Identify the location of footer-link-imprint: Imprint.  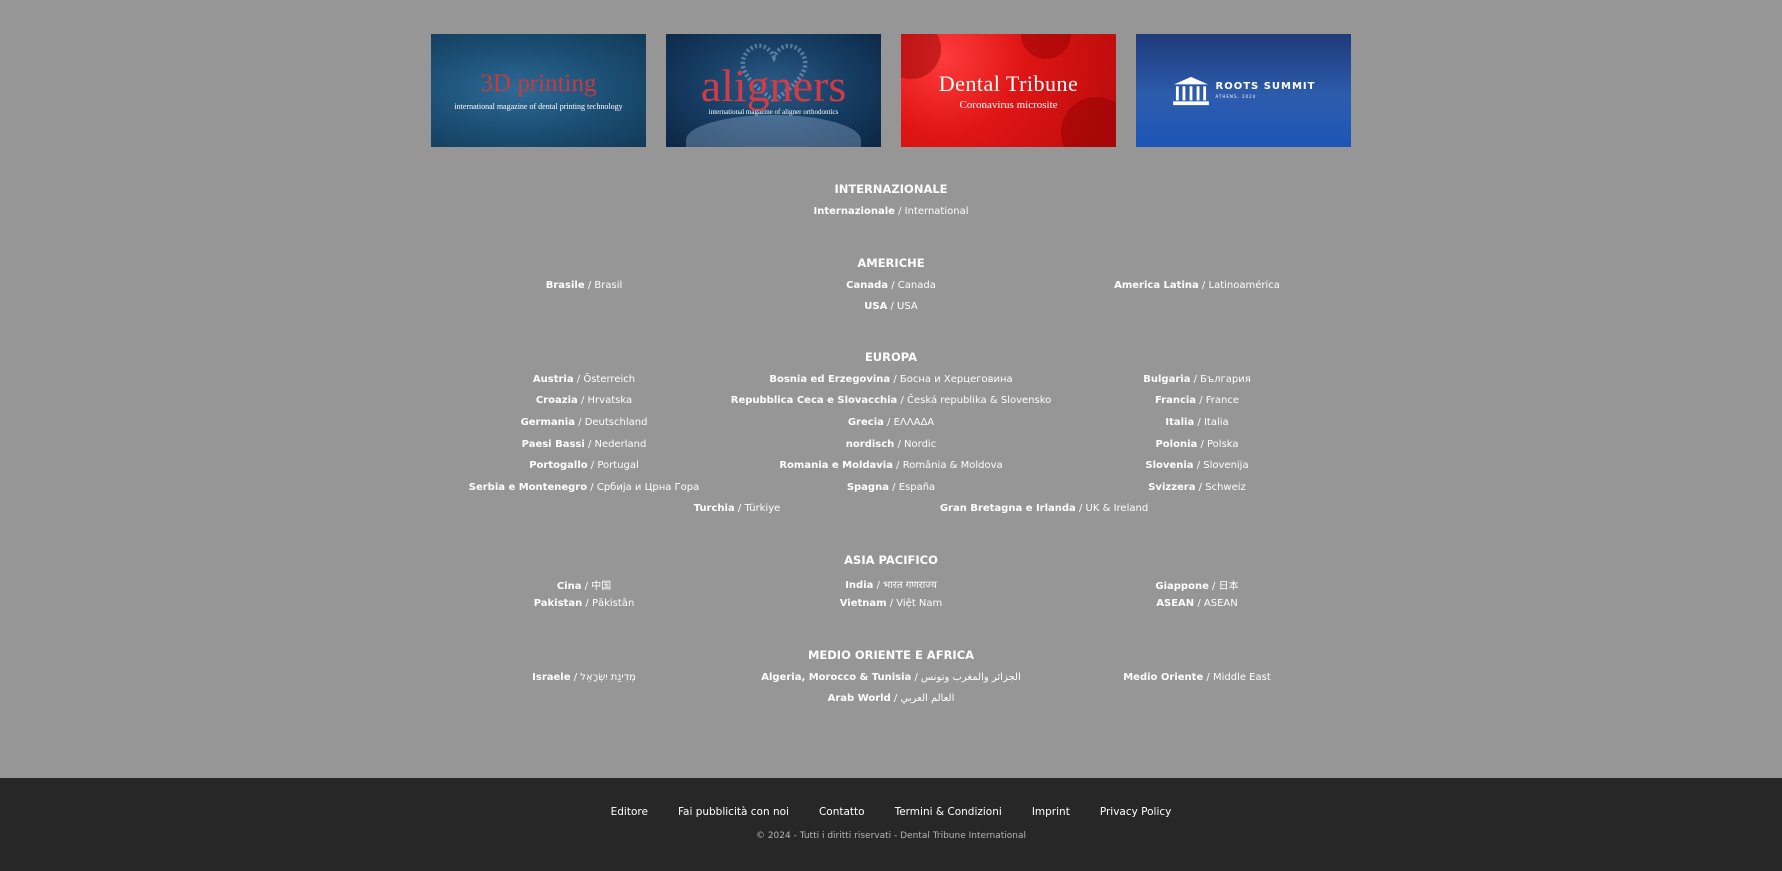
(1051, 812).